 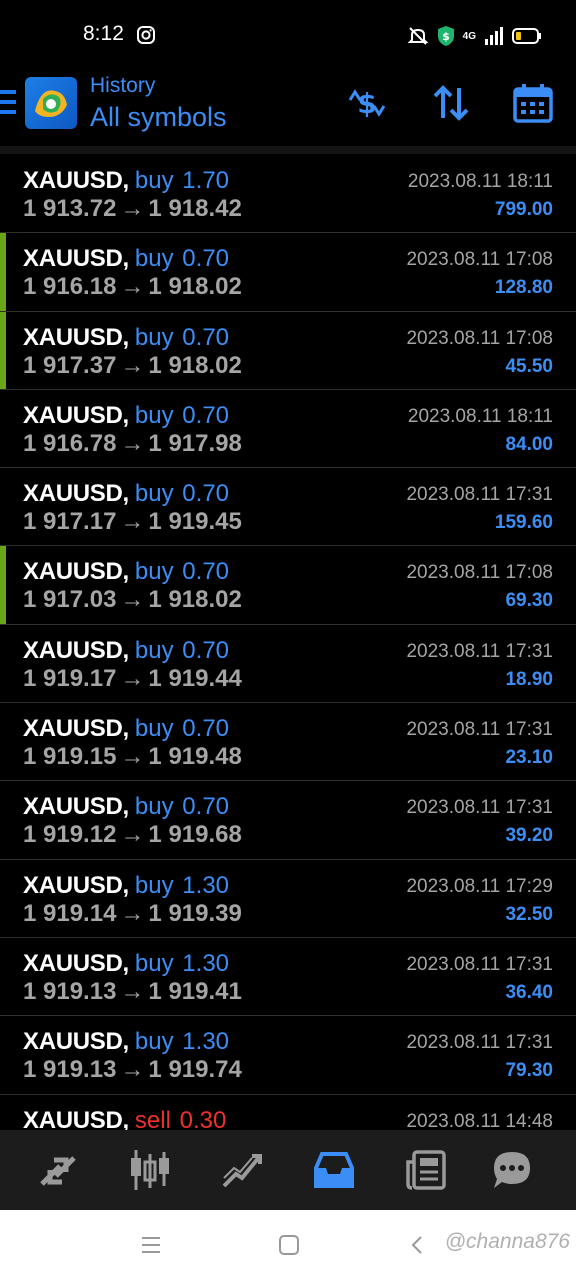 What do you see at coordinates (533, 103) in the screenshot?
I see `calendar-icon` at bounding box center [533, 103].